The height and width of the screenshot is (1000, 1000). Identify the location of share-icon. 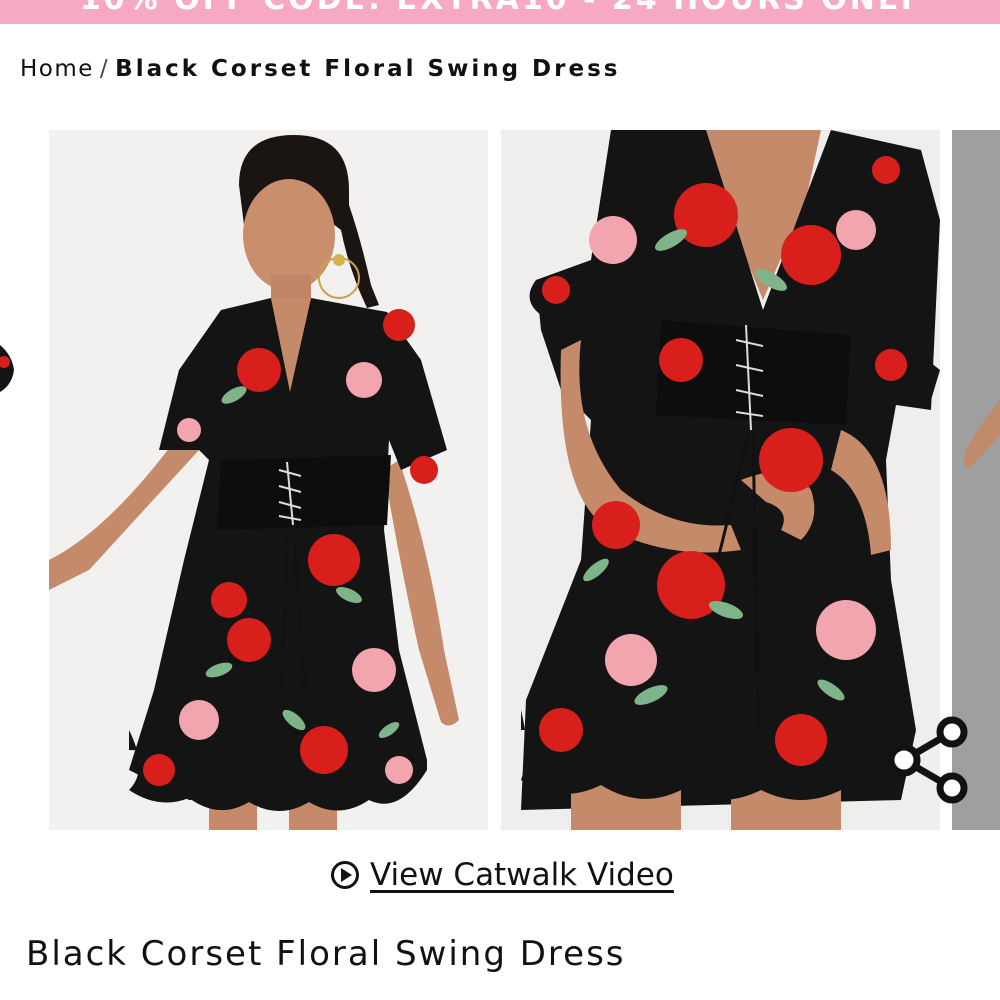
(928, 760).